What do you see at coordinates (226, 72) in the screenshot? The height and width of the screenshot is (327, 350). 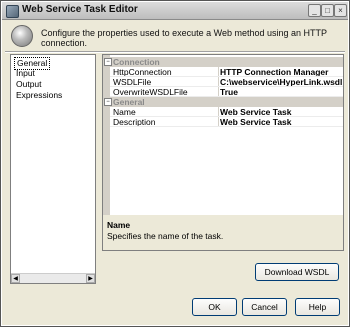 I see `property-row: HttpConnection HTTP Connection Manager` at bounding box center [226, 72].